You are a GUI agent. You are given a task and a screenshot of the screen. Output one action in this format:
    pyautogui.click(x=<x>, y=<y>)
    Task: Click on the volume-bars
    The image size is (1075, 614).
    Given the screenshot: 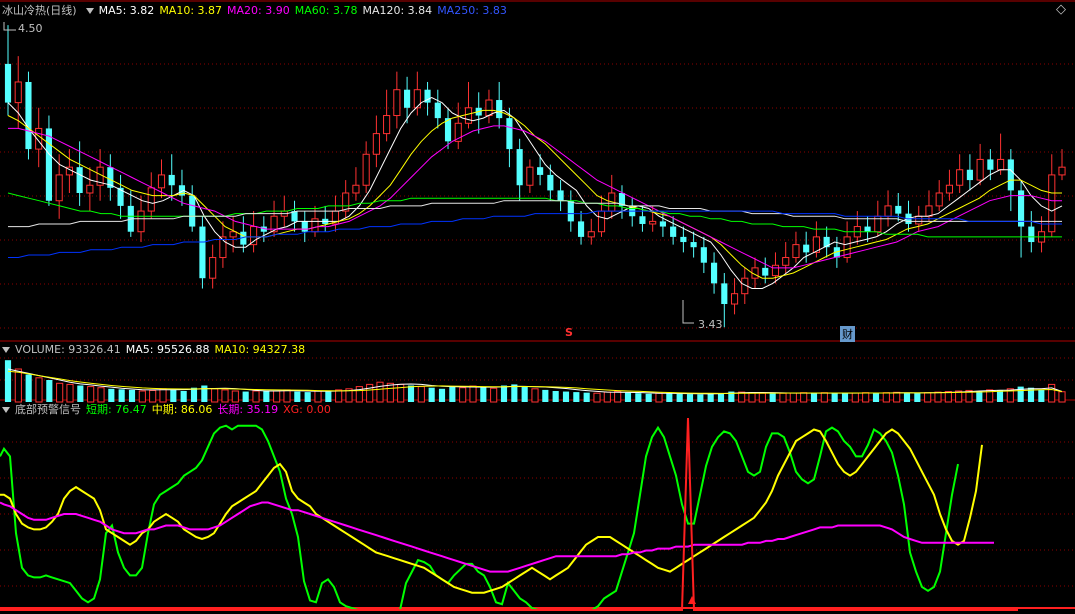 What is the action you would take?
    pyautogui.click(x=535, y=381)
    